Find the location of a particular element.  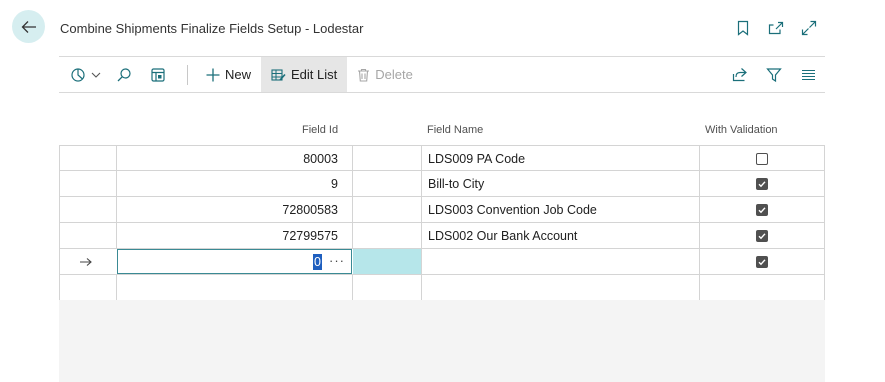

table-row: 80003 LDS009 PA Code is located at coordinates (442, 158).